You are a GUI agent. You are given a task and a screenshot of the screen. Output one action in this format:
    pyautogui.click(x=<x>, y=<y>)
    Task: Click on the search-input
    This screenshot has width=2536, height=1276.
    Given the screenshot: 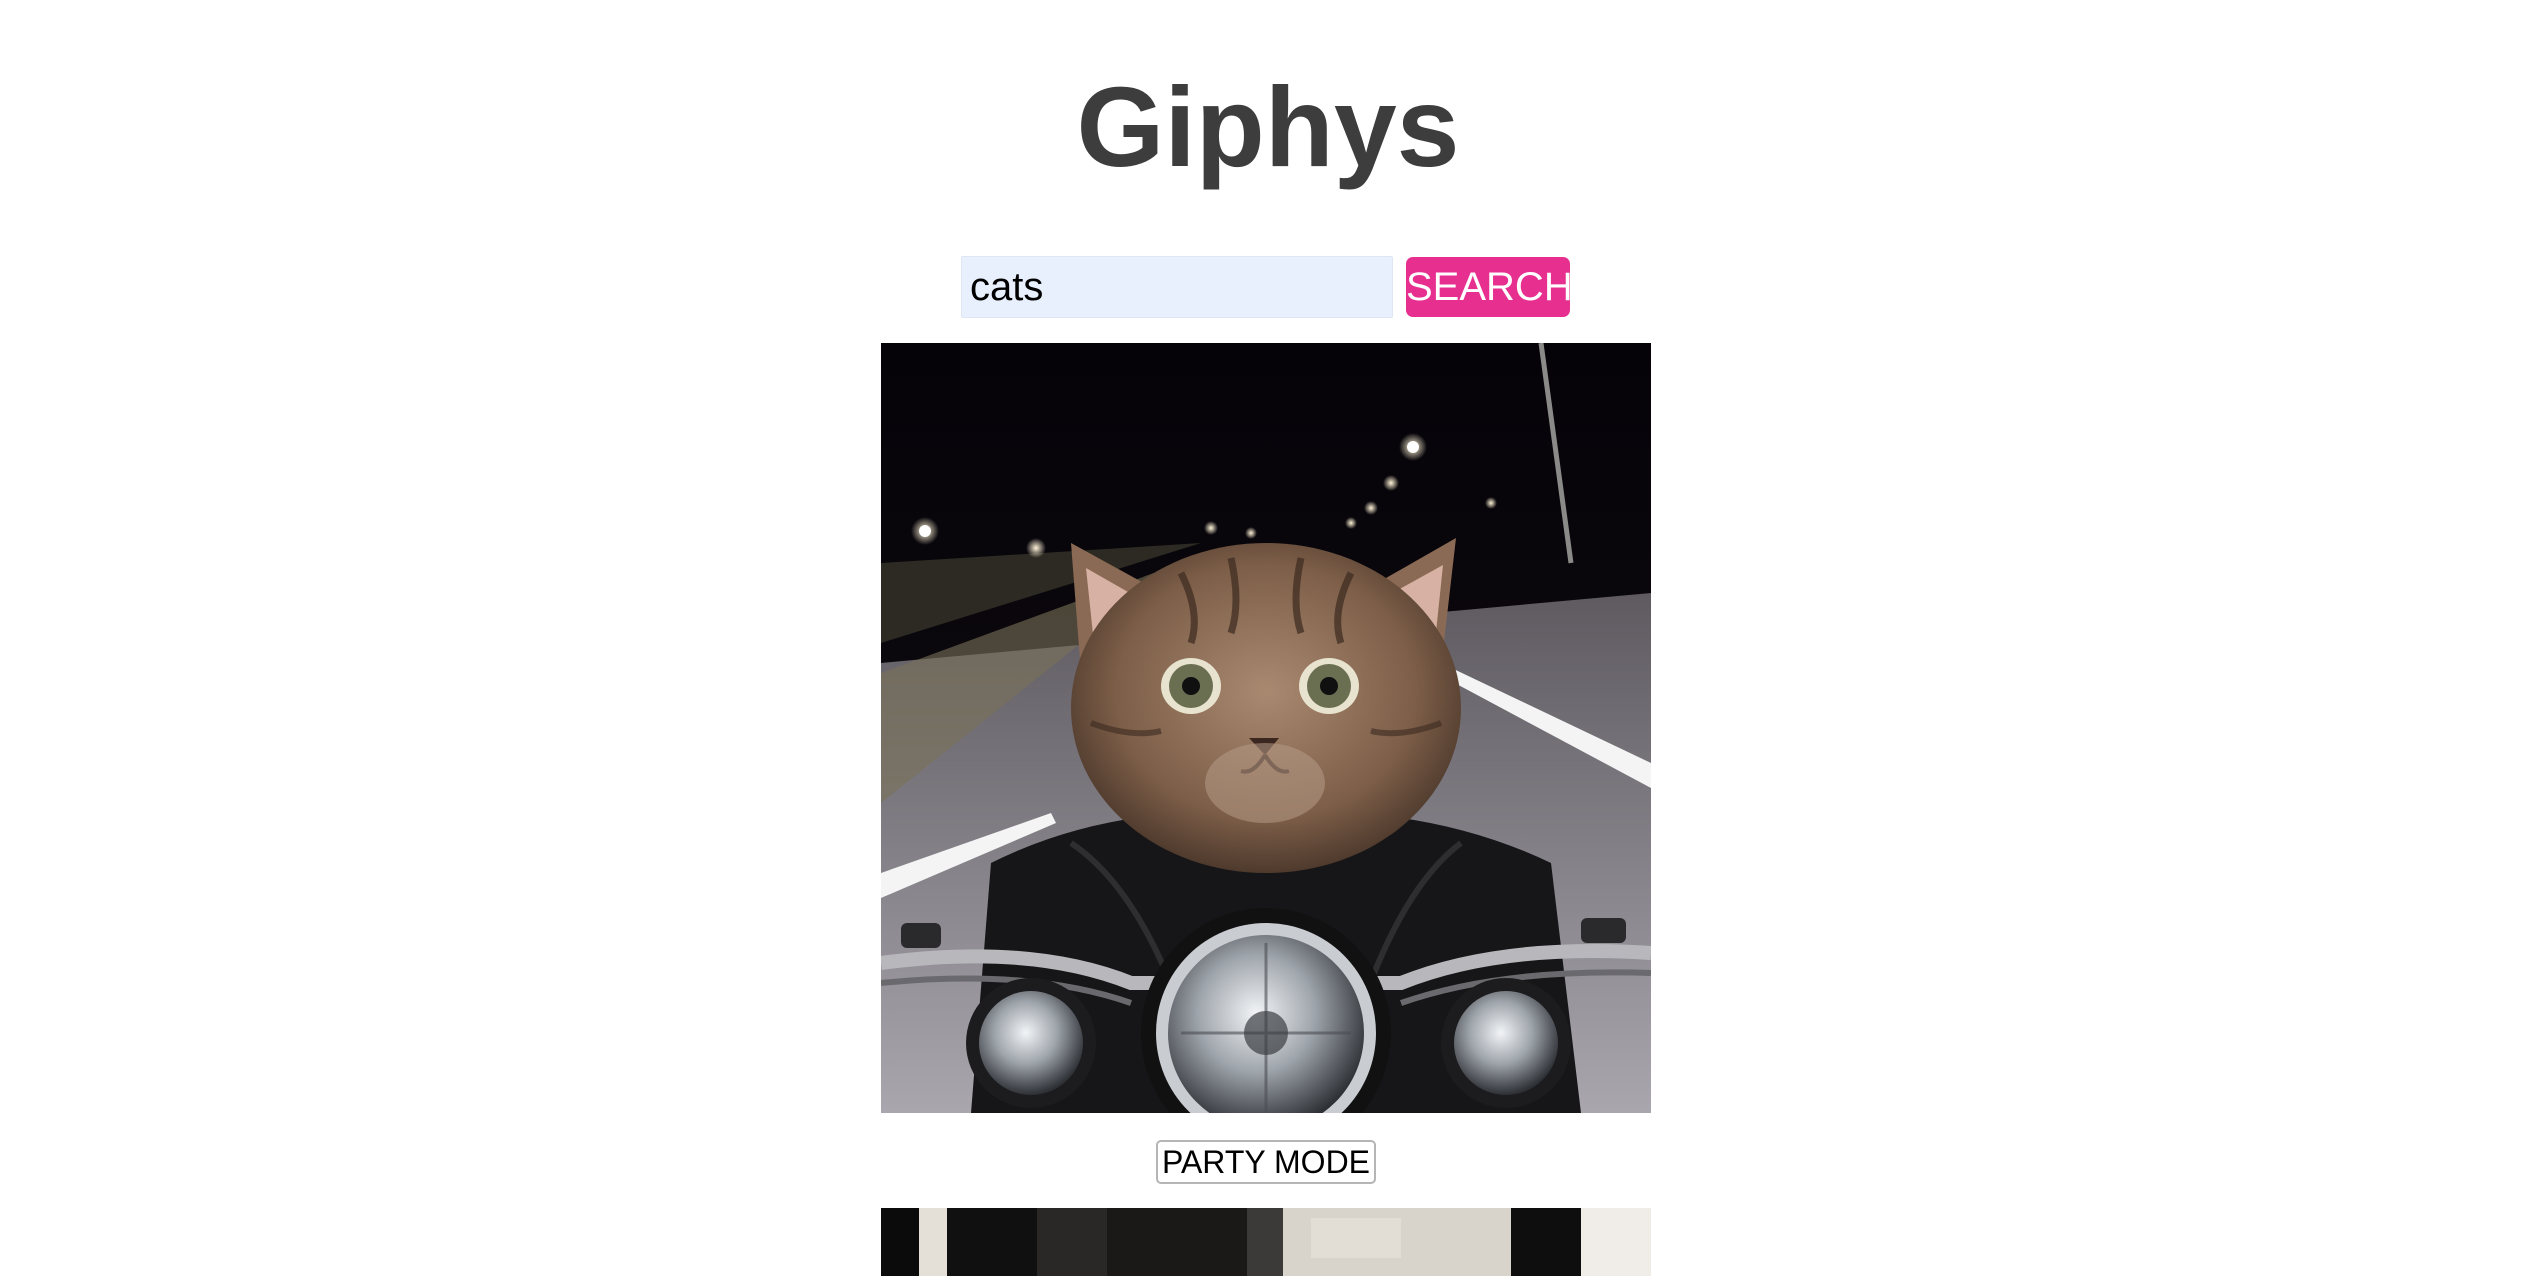 What is the action you would take?
    pyautogui.click(x=1177, y=287)
    